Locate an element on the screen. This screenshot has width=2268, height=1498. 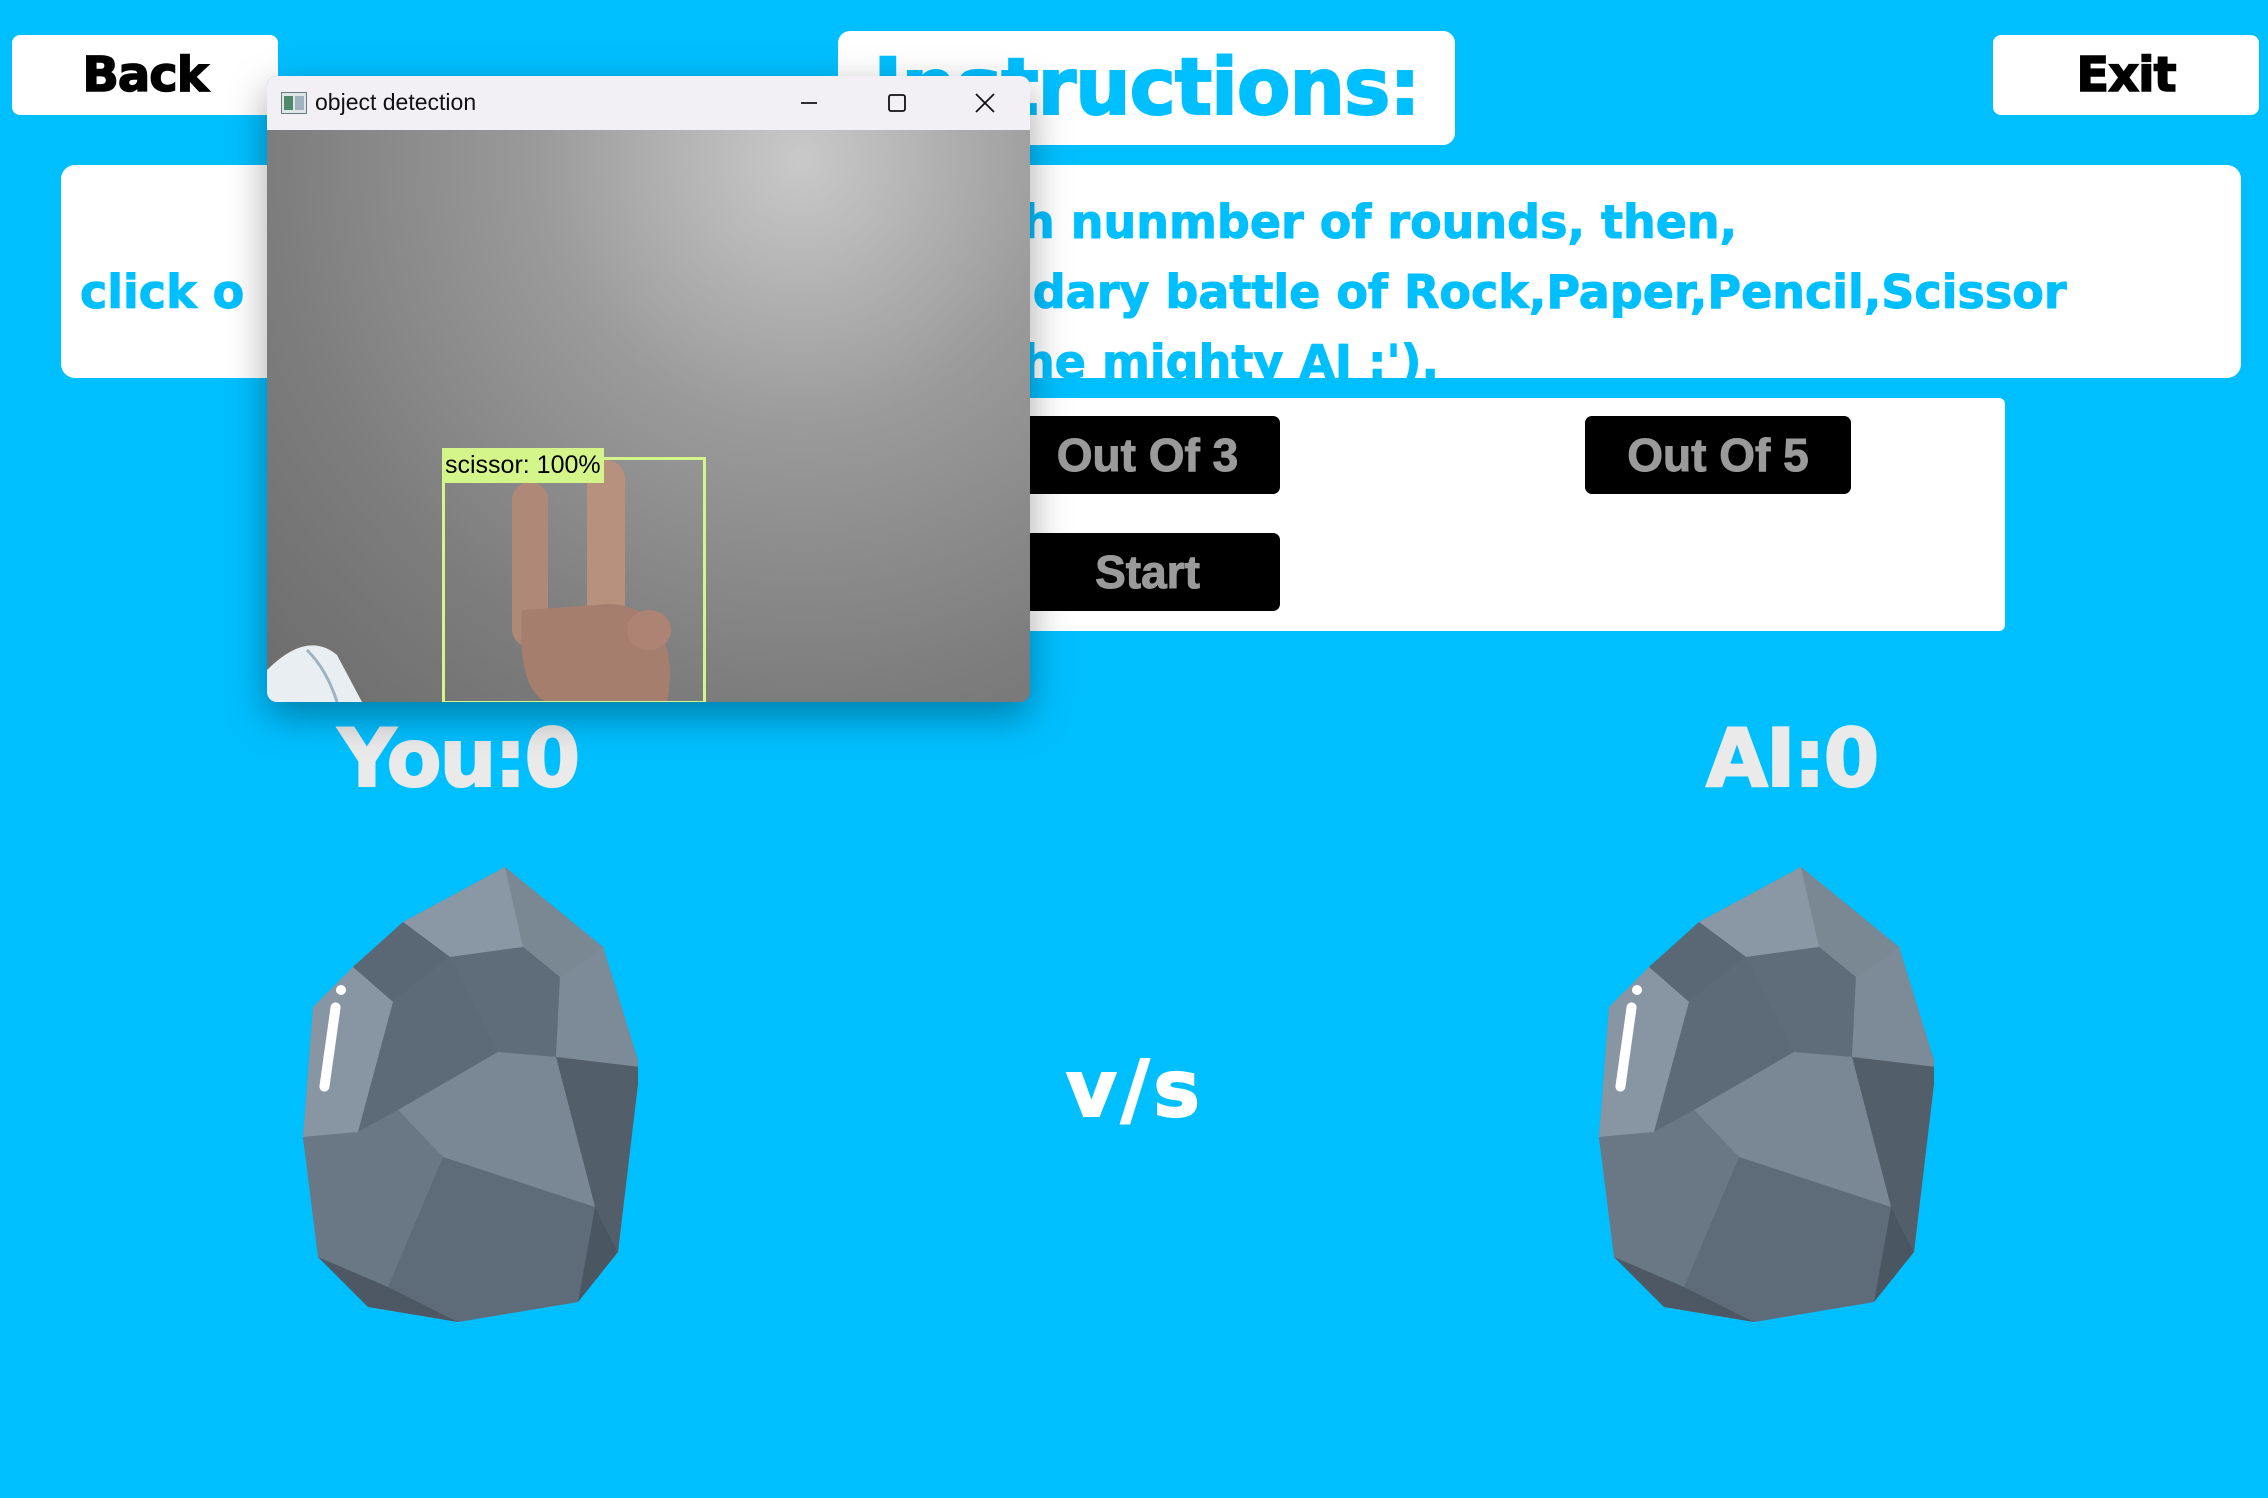
versus-label: v/s is located at coordinates (1134, 1090).